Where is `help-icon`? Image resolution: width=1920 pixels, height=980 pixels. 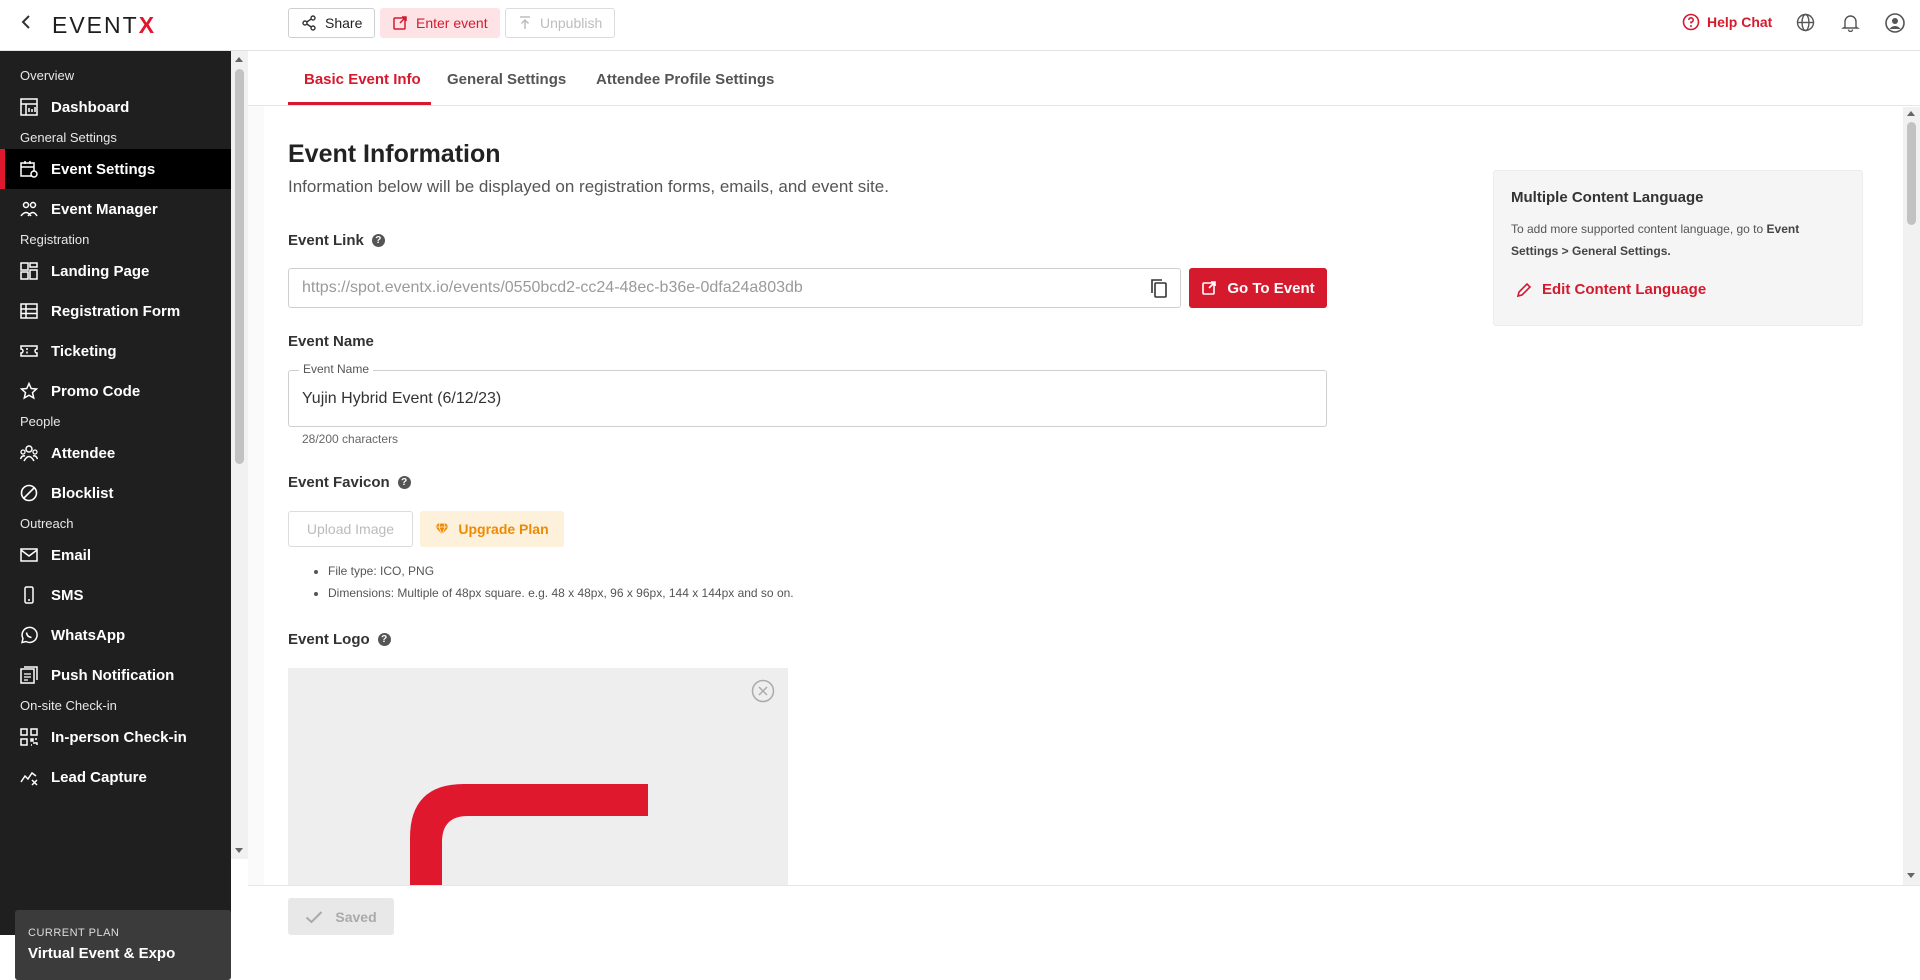 help-icon is located at coordinates (1691, 22).